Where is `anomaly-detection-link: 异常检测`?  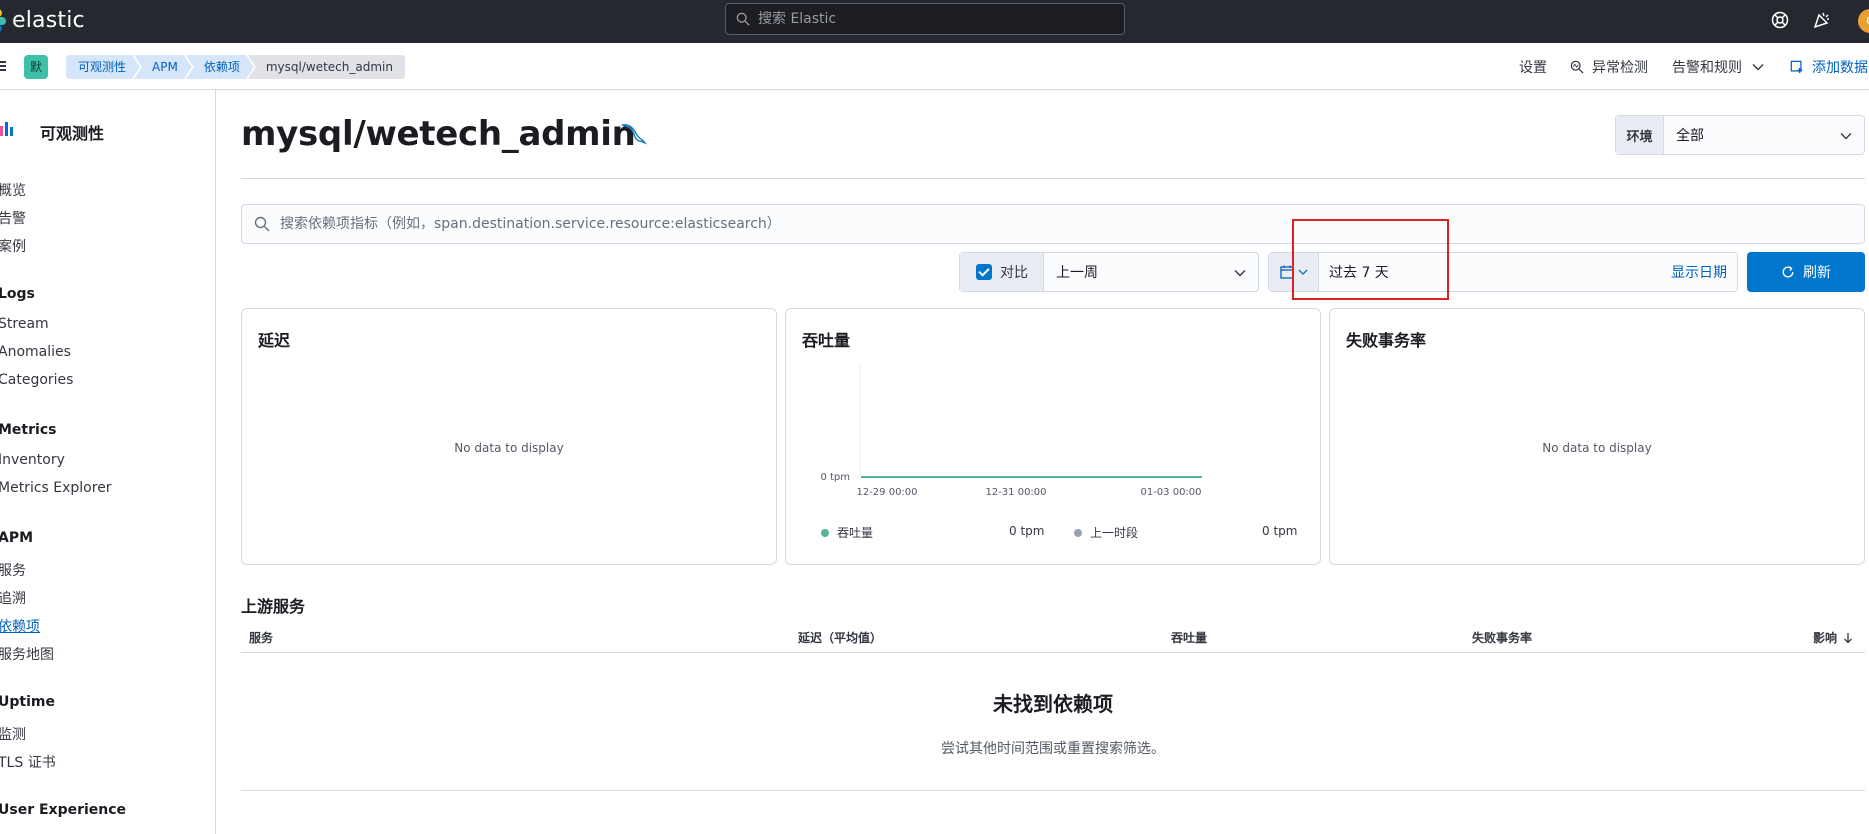 anomaly-detection-link: 异常检测 is located at coordinates (1609, 67).